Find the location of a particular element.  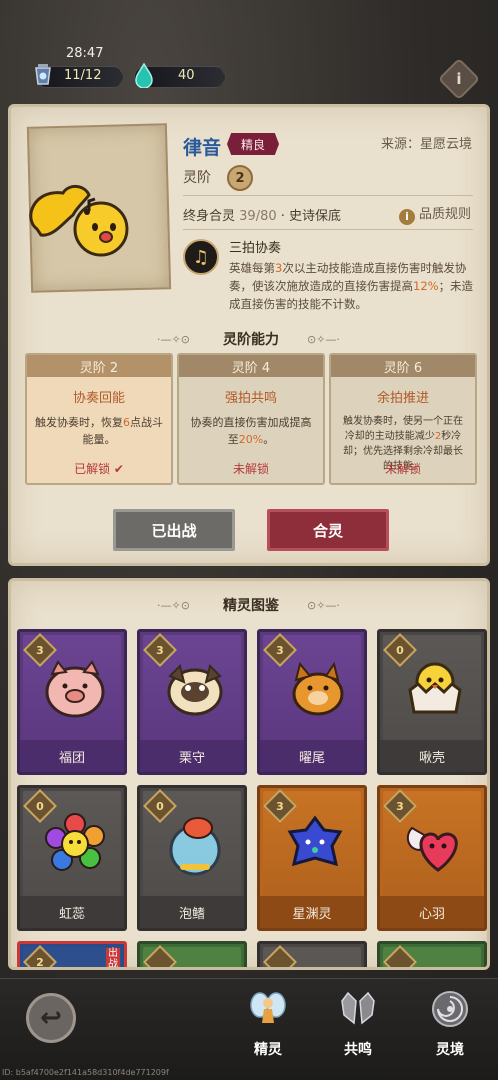

rules-label: 品质规则 is located at coordinates (445, 214).